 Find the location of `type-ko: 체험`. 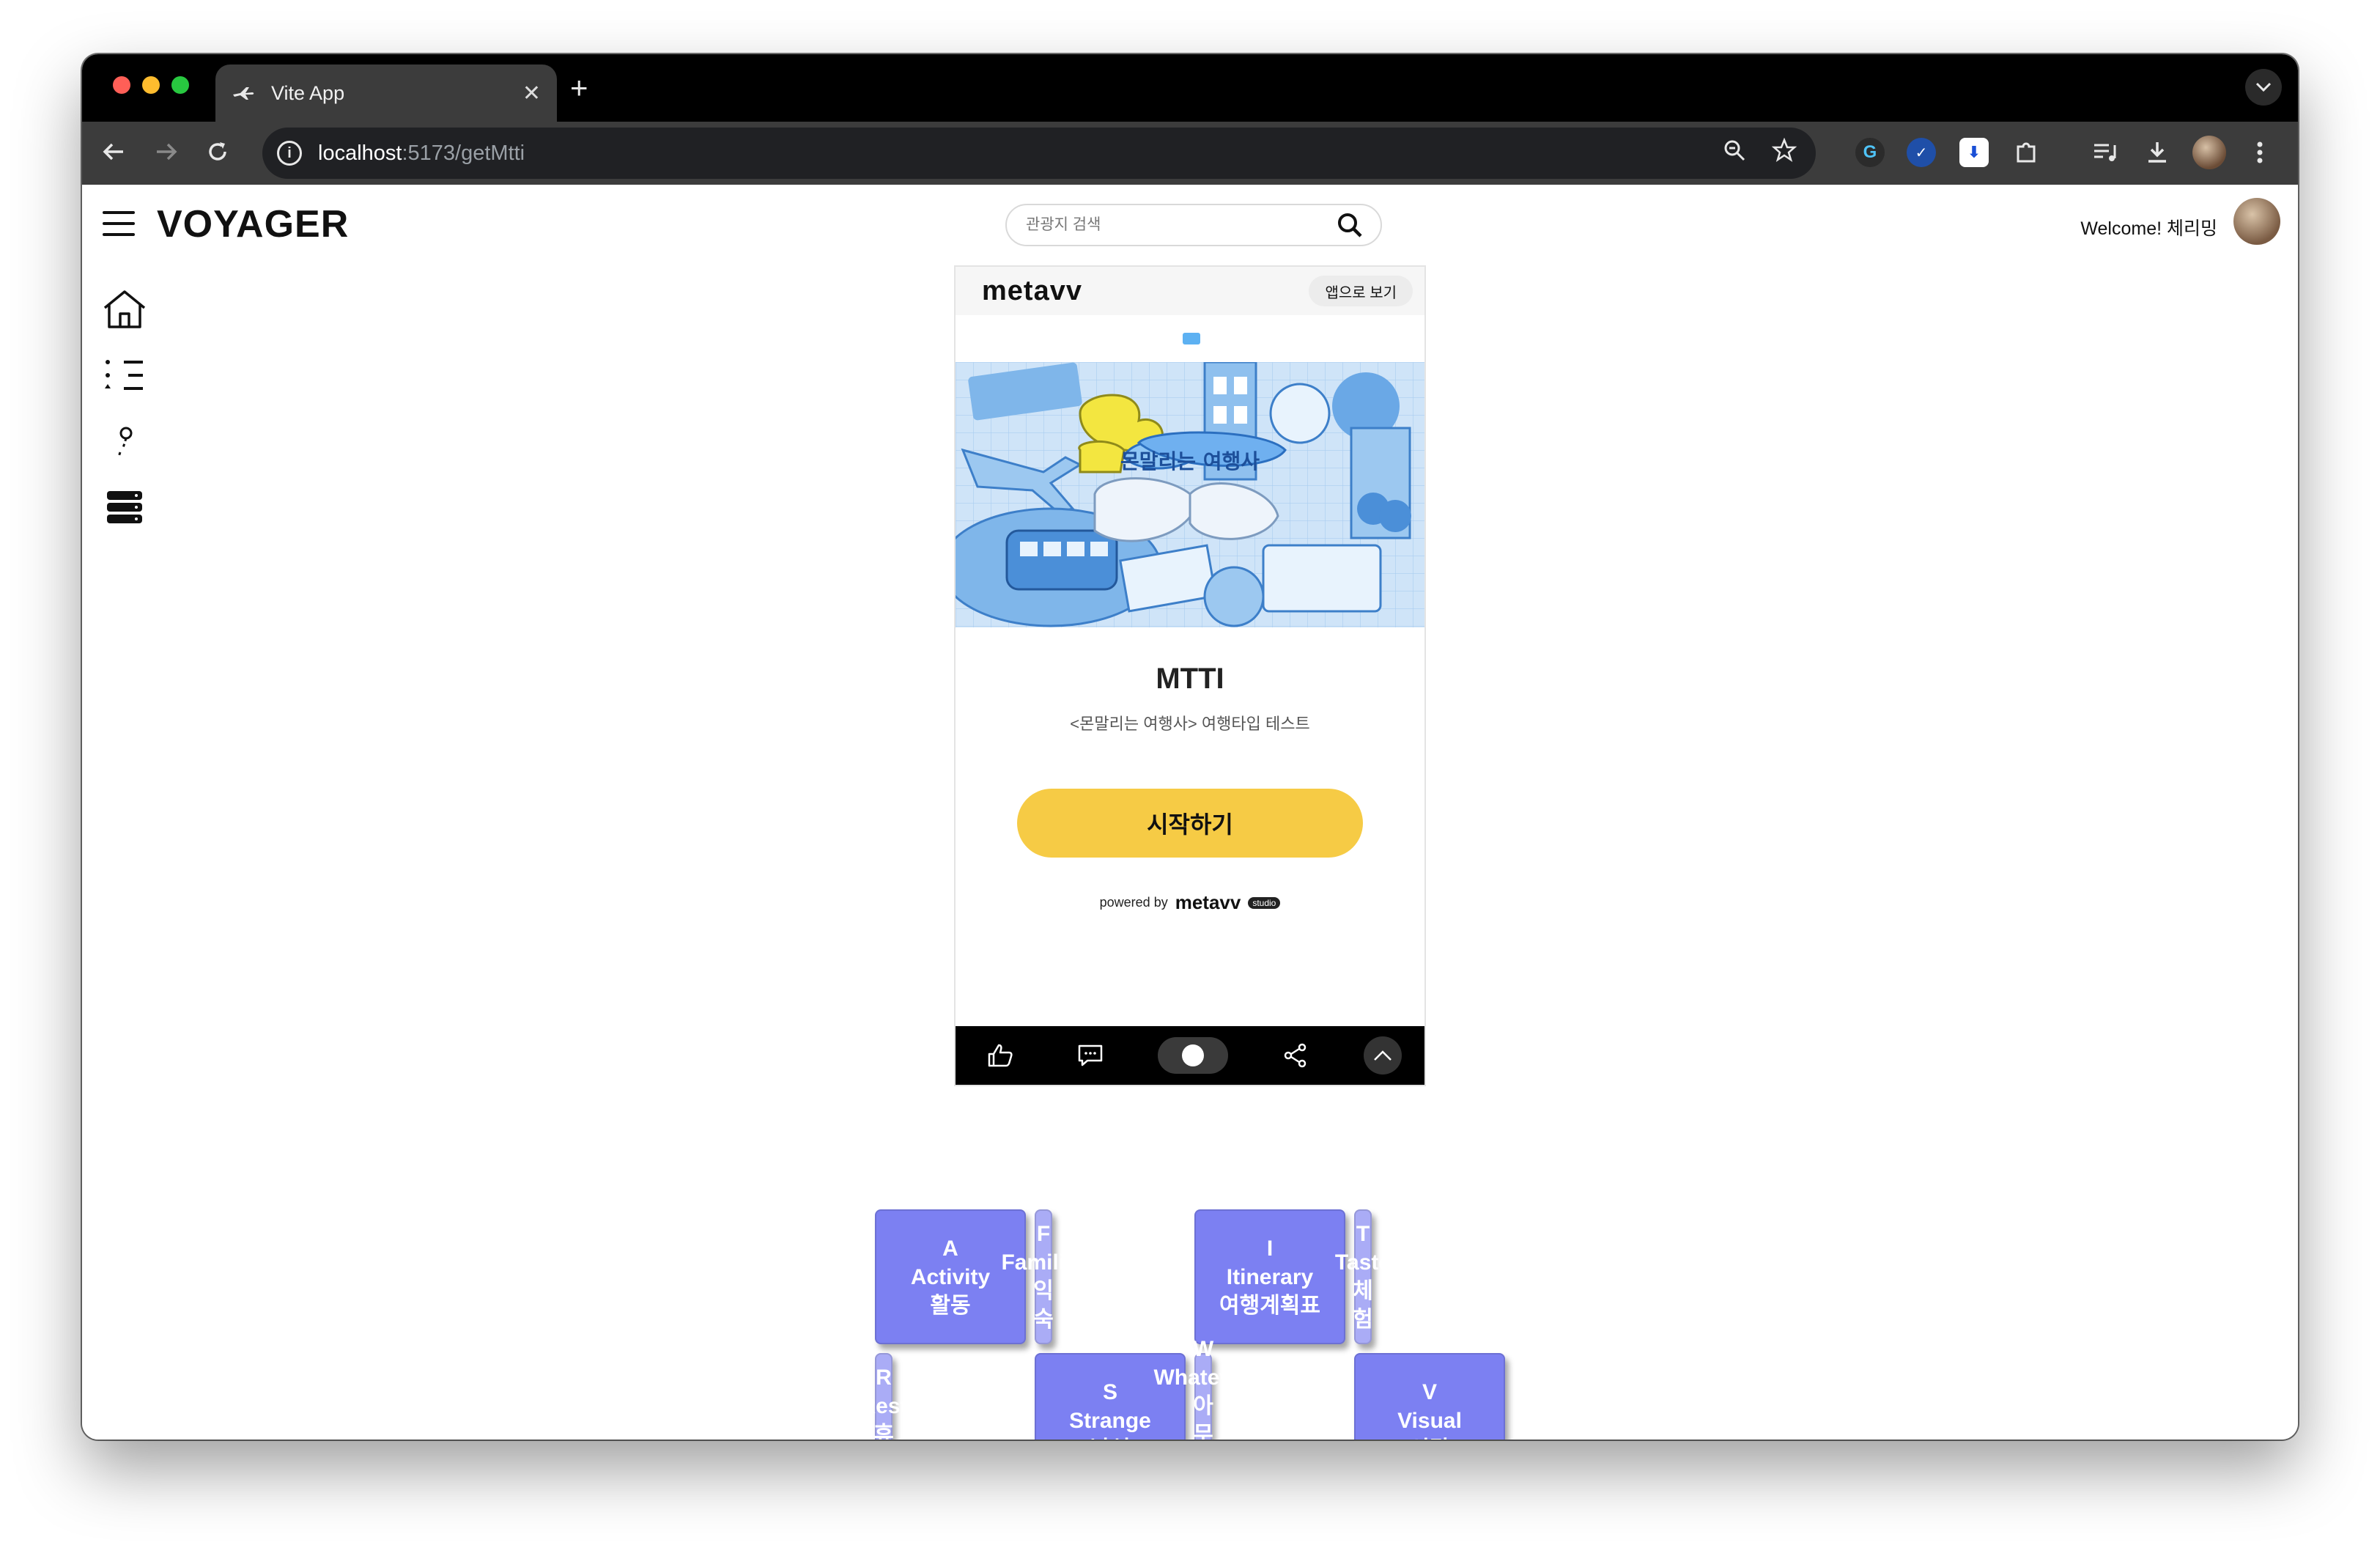

type-ko: 체험 is located at coordinates (1363, 1305).